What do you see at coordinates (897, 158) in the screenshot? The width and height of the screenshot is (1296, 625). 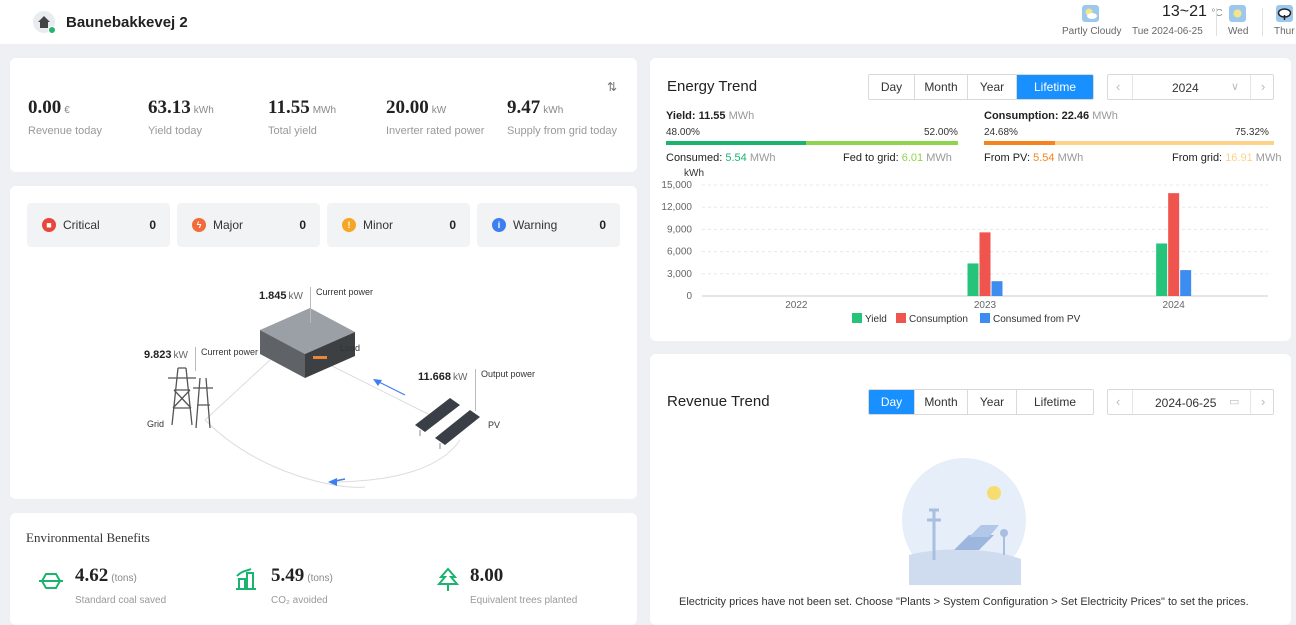 I see `fed-to-grid-value: Fed to grid: 6.01 MWh` at bounding box center [897, 158].